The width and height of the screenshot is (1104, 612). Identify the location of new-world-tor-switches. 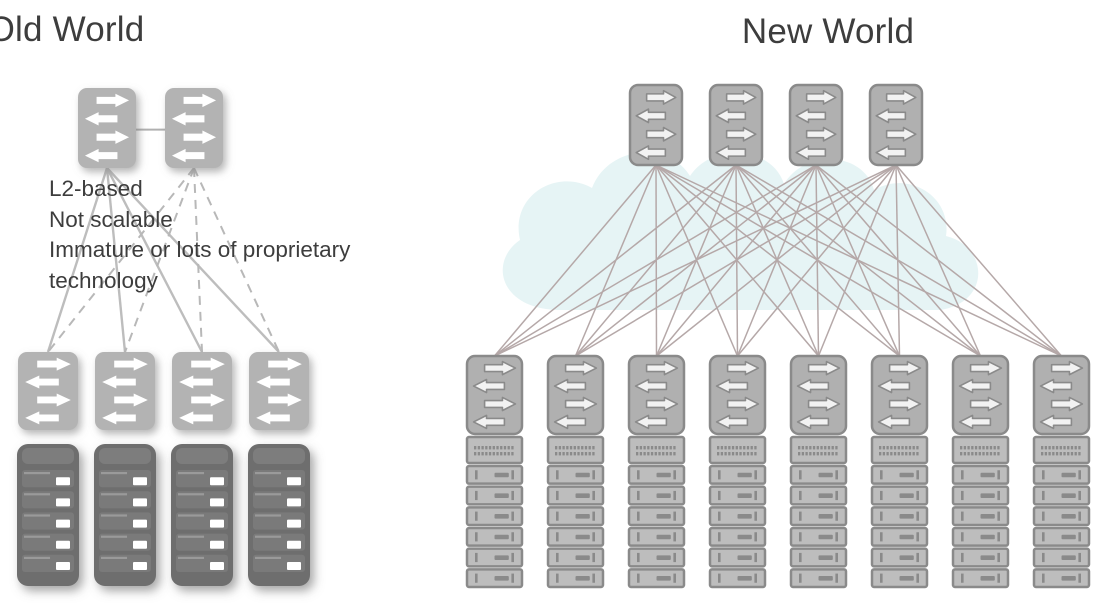
(778, 395).